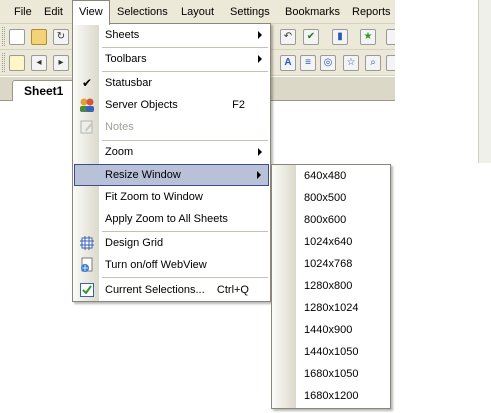 The image size is (491, 413). What do you see at coordinates (340, 37) in the screenshot?
I see `bar-chart-icon: ▮` at bounding box center [340, 37].